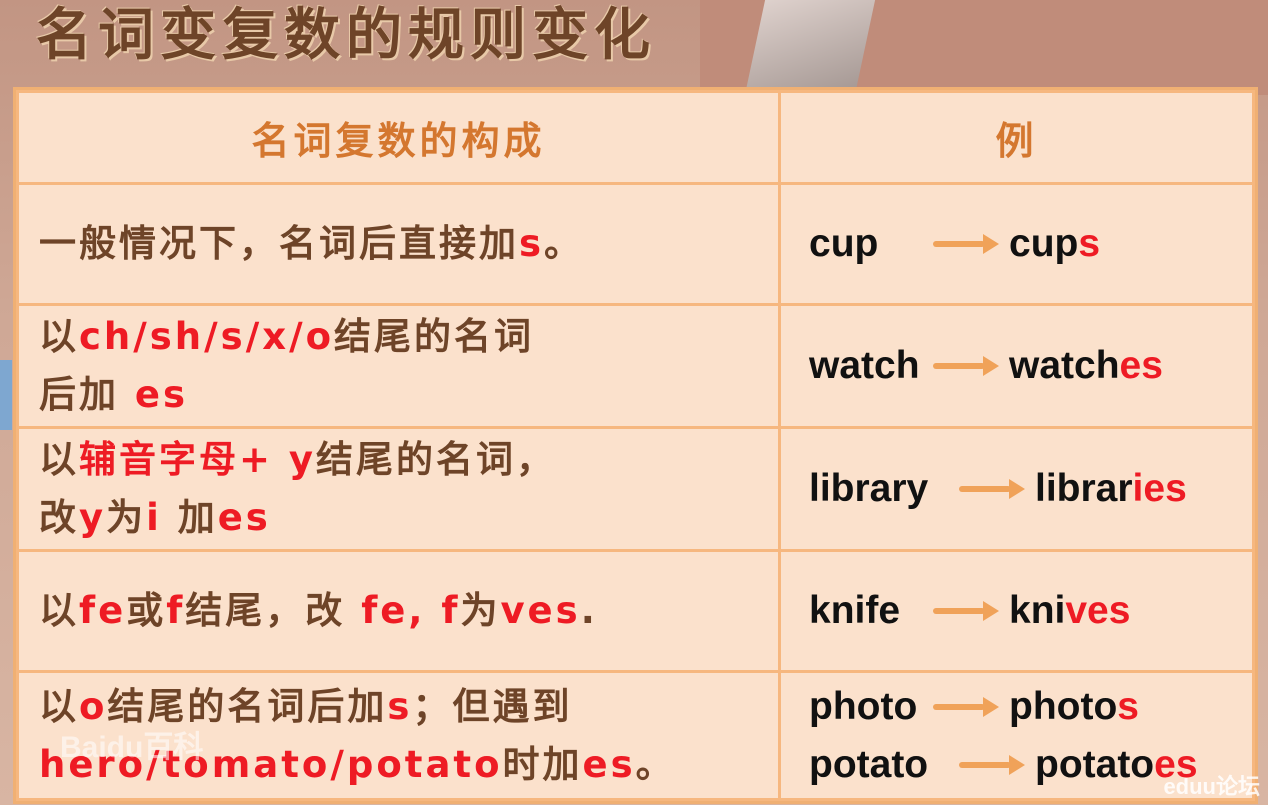 This screenshot has height=805, width=1268. What do you see at coordinates (279, 243) in the screenshot?
I see `rule-text: 一般情况下，名词后直接加` at bounding box center [279, 243].